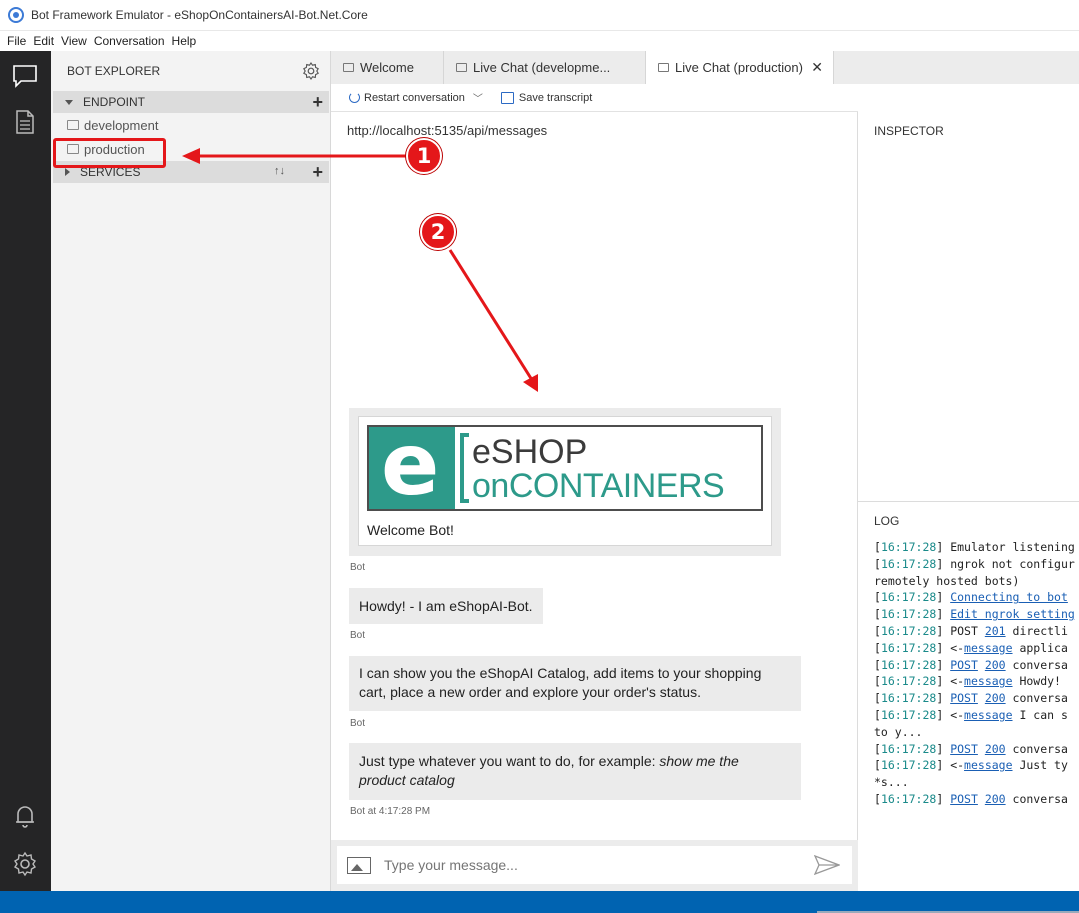  I want to click on restart-conversation-label: Restart conversation, so click(414, 97).